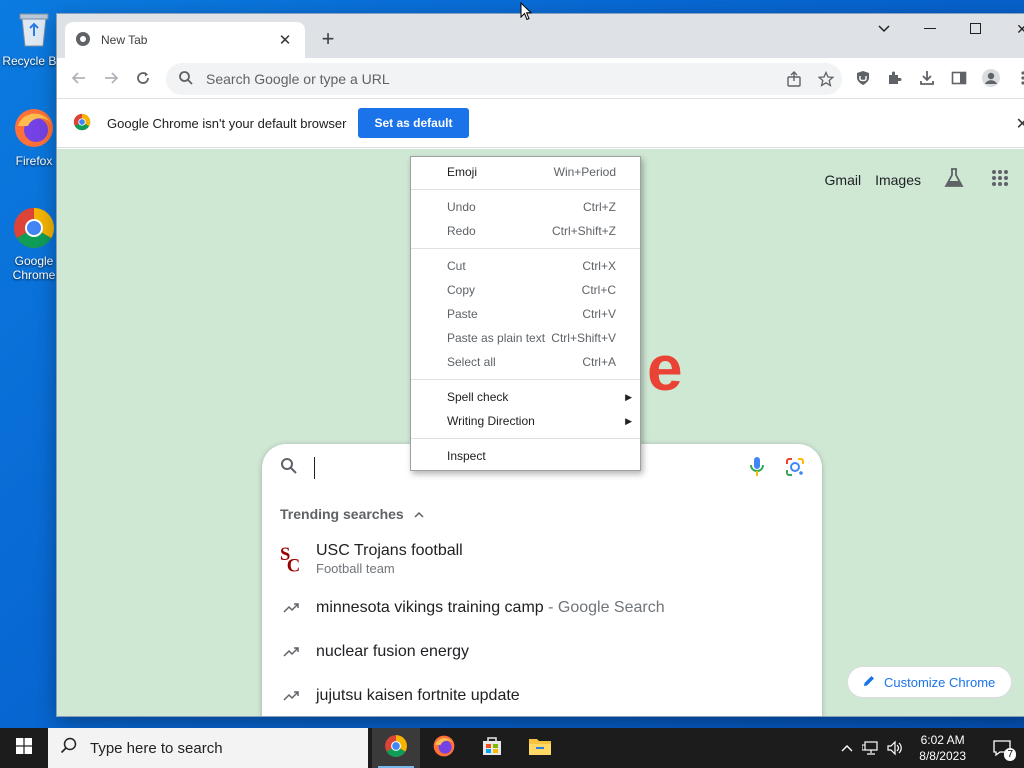 This screenshot has width=1024, height=768. What do you see at coordinates (542, 514) in the screenshot?
I see `trending-searches-header: Trending searches` at bounding box center [542, 514].